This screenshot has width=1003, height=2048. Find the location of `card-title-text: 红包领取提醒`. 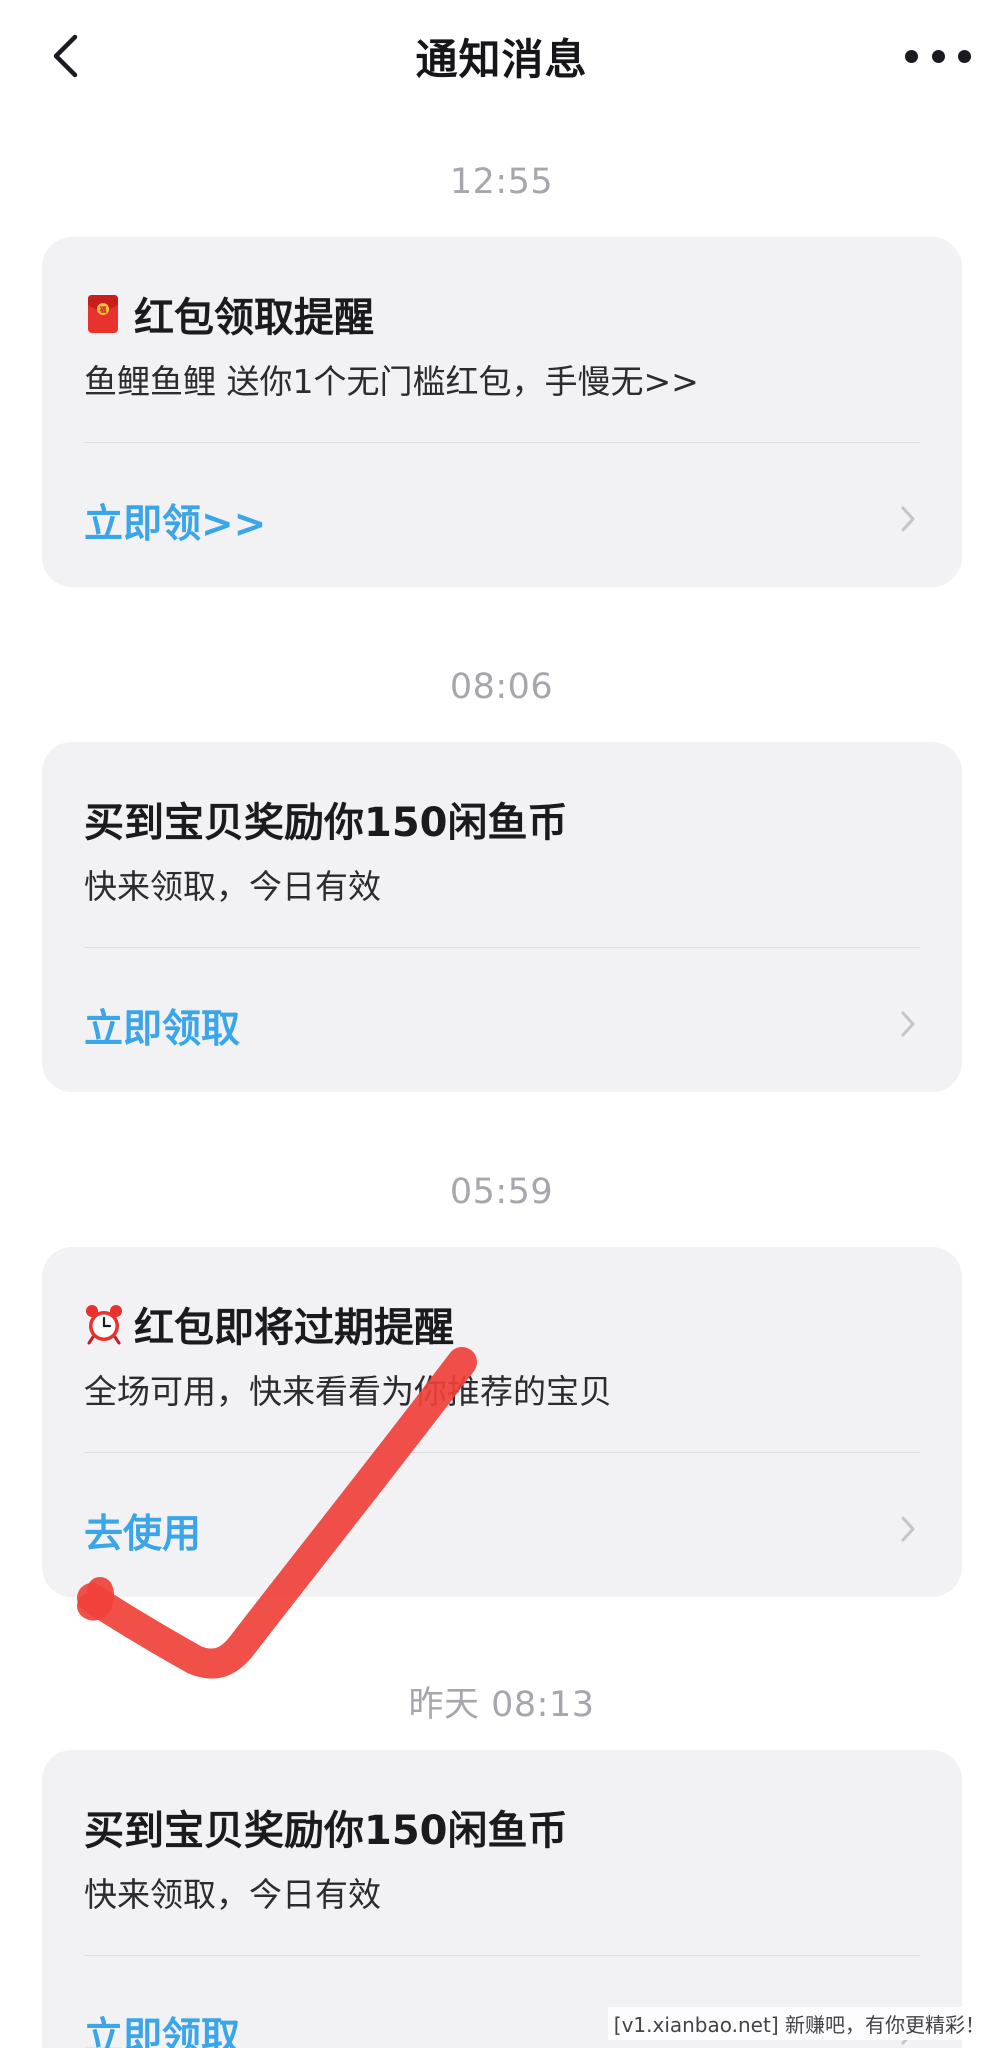

card-title-text: 红包领取提醒 is located at coordinates (254, 318).